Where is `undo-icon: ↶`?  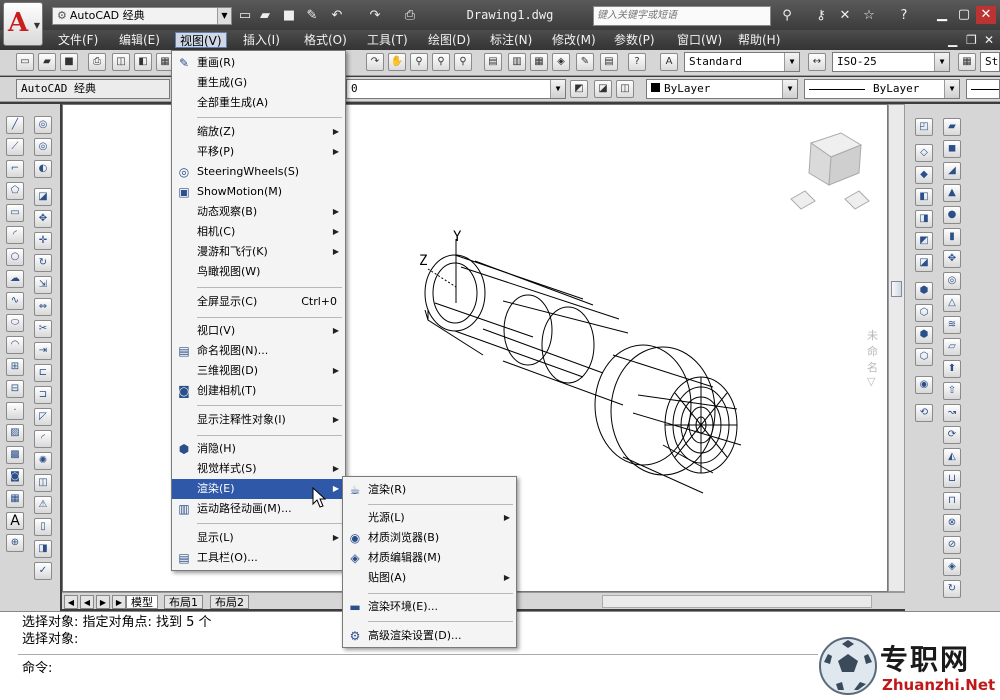 undo-icon: ↶ is located at coordinates (337, 16).